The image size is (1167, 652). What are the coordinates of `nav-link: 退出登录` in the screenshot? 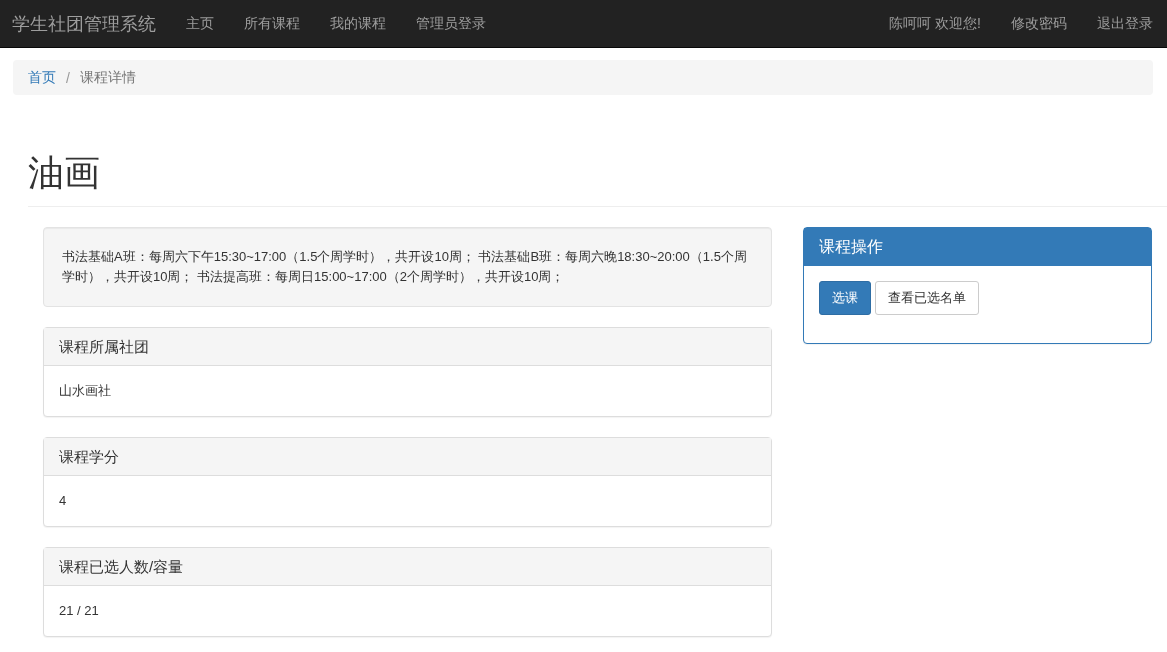 It's located at (1124, 23).